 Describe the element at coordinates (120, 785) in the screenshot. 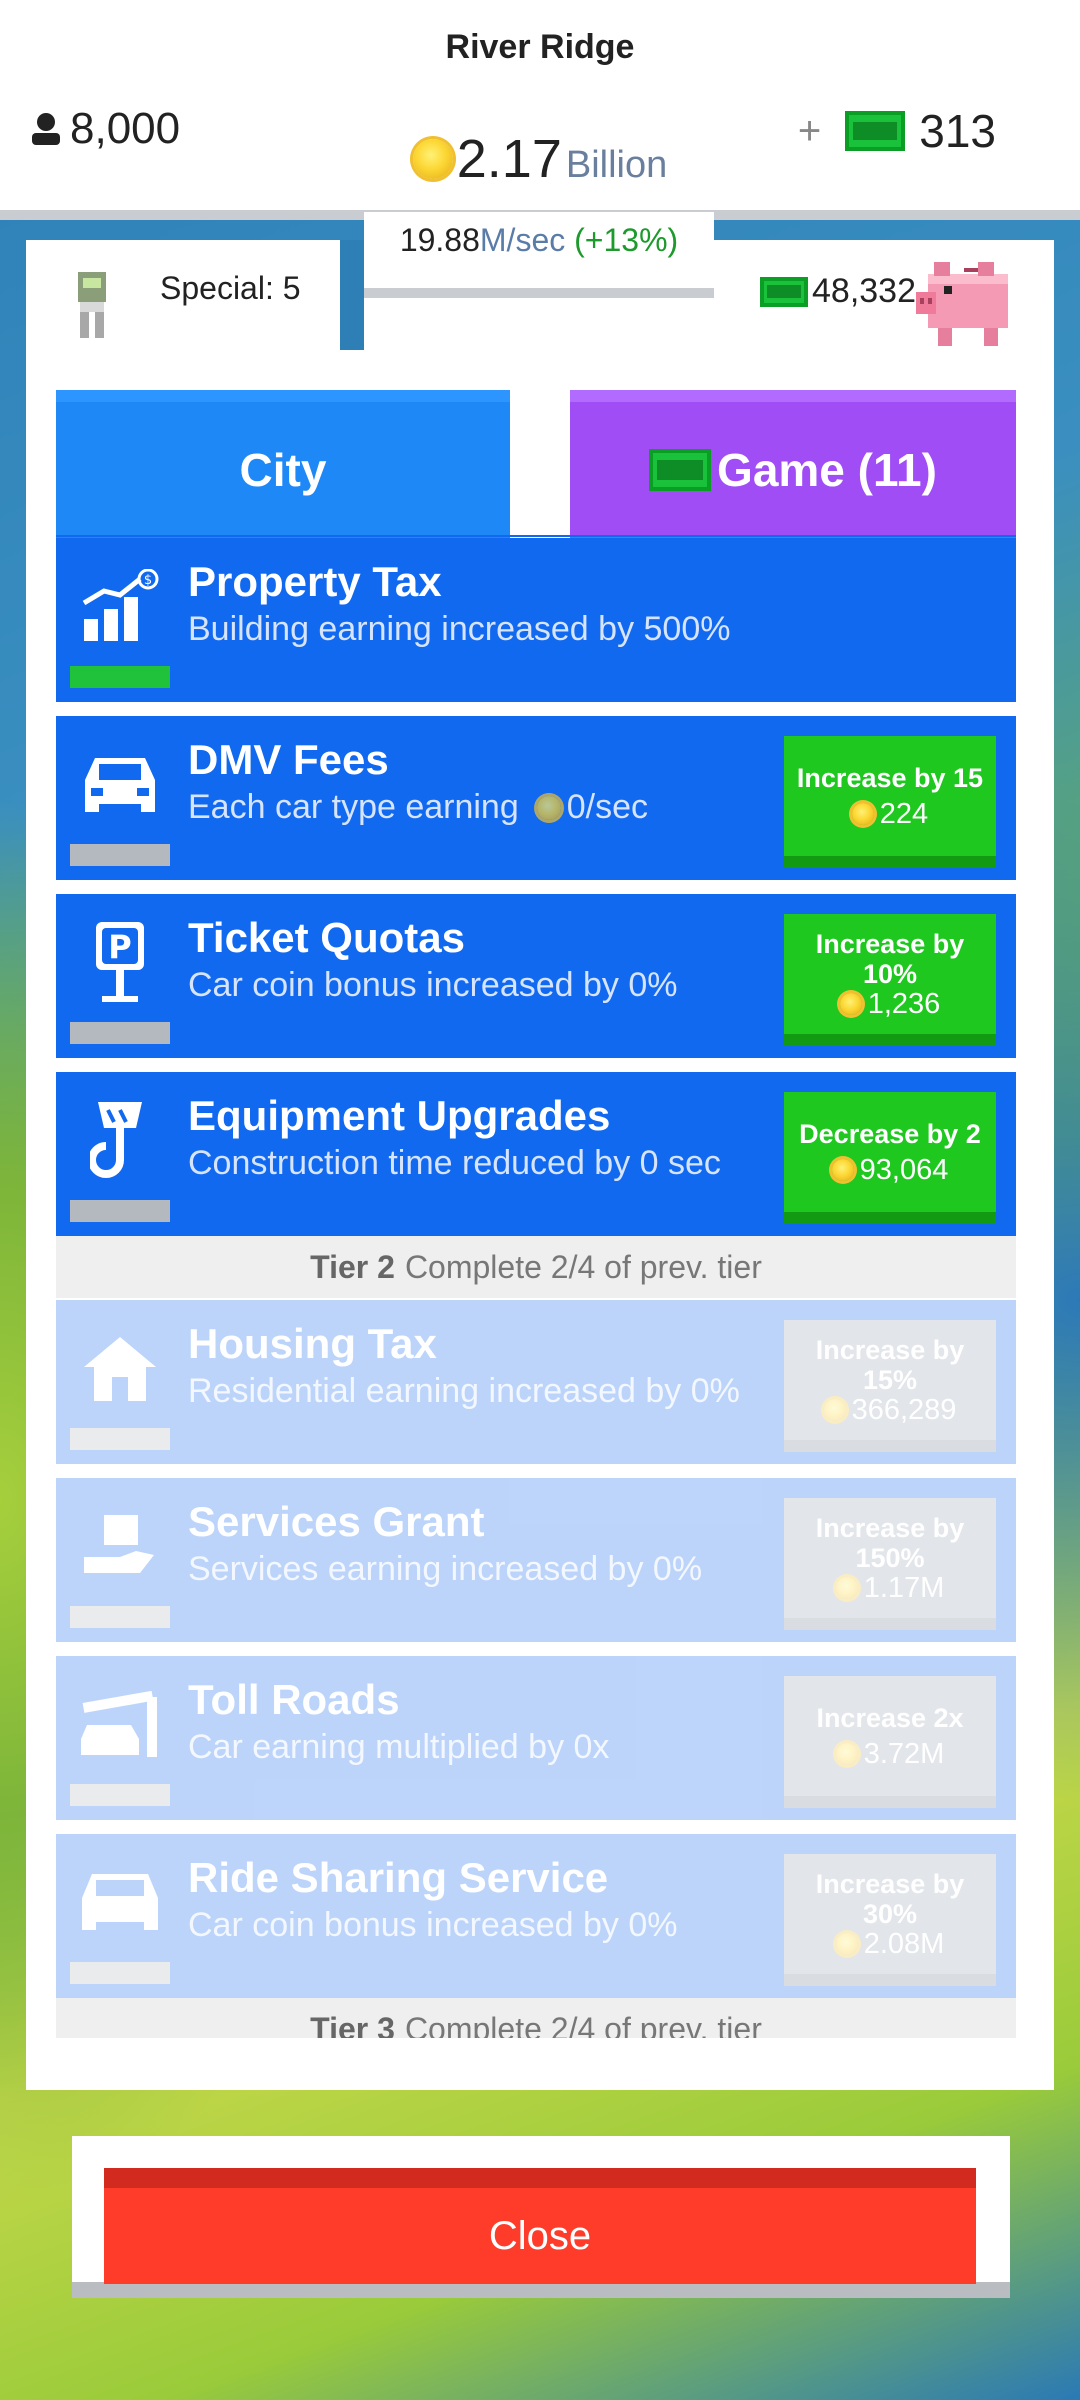

I see `car-icon` at that location.